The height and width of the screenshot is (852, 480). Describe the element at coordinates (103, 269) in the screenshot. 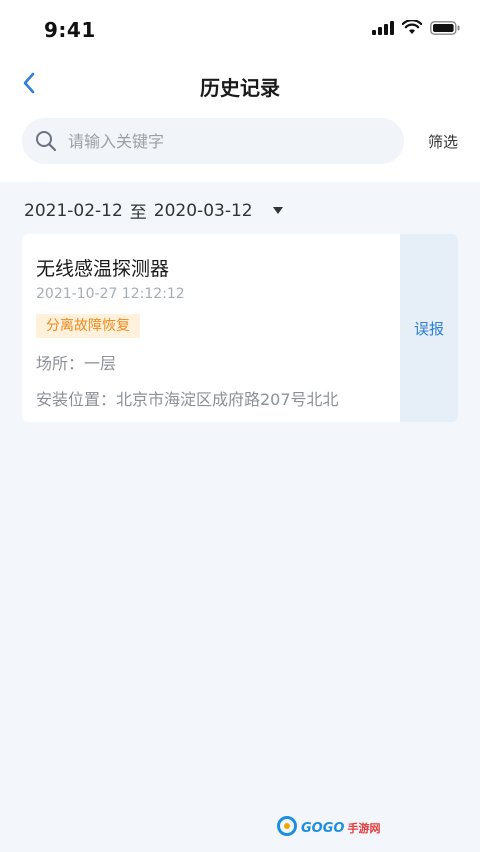

I see `record-title: 无线感温探测器` at that location.